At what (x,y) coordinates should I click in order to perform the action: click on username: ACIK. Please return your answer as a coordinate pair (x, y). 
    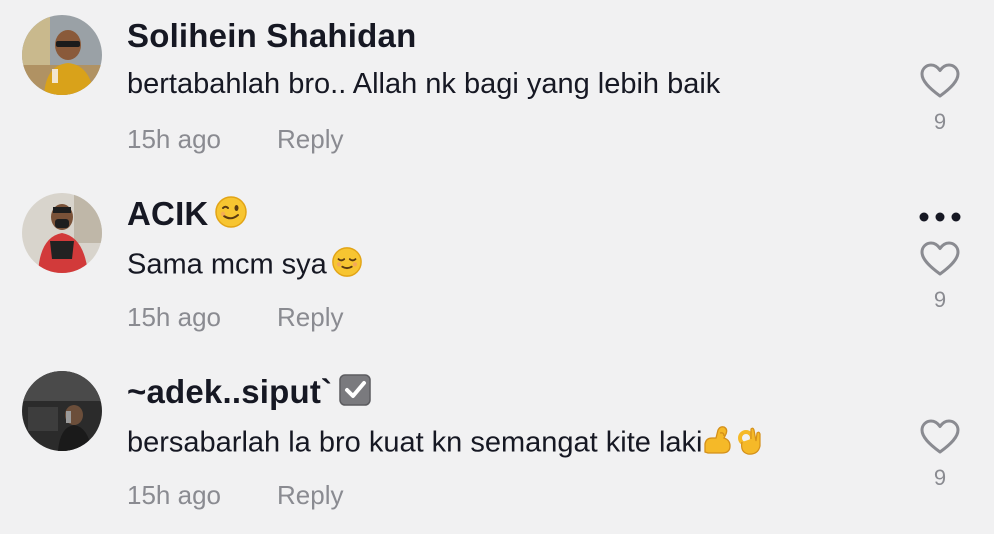
    Looking at the image, I should click on (187, 216).